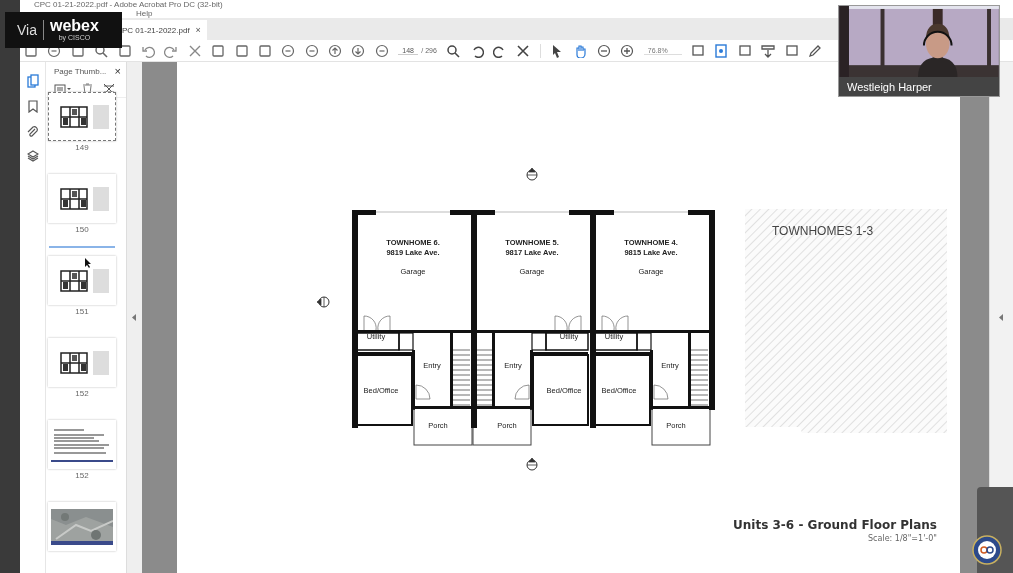 The width and height of the screenshot is (1013, 573). What do you see at coordinates (580, 50) in the screenshot?
I see `hand-icon` at bounding box center [580, 50].